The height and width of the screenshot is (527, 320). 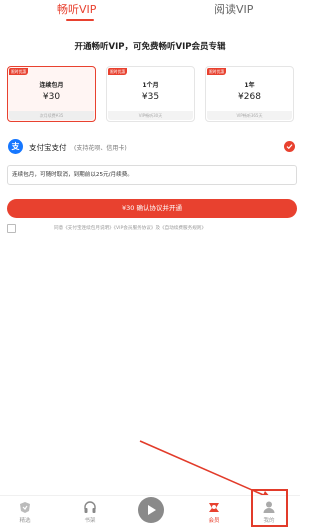 I want to click on home-icon, so click(x=25, y=507).